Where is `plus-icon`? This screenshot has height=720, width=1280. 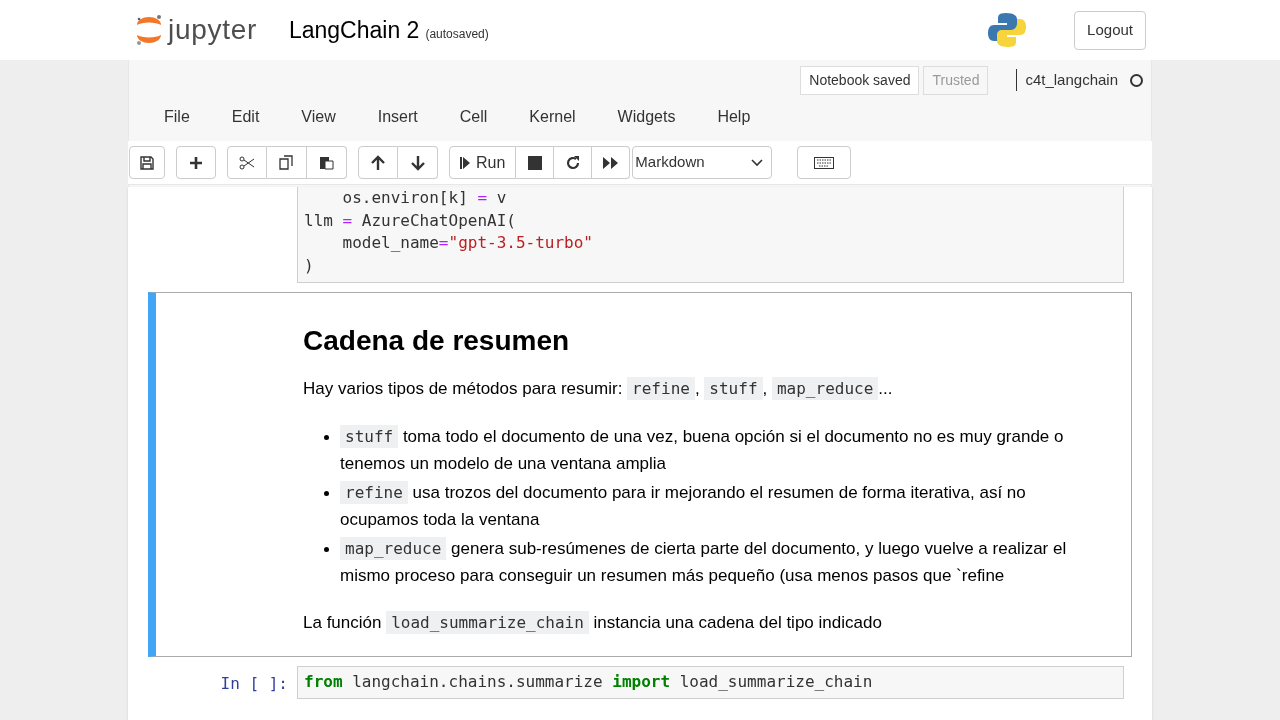 plus-icon is located at coordinates (196, 162).